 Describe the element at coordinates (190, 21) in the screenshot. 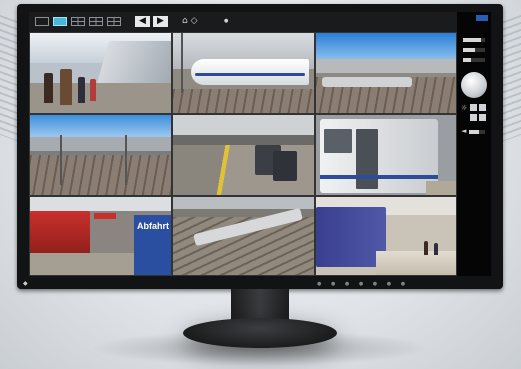

I see `network-icon: ⌂ ◇` at that location.